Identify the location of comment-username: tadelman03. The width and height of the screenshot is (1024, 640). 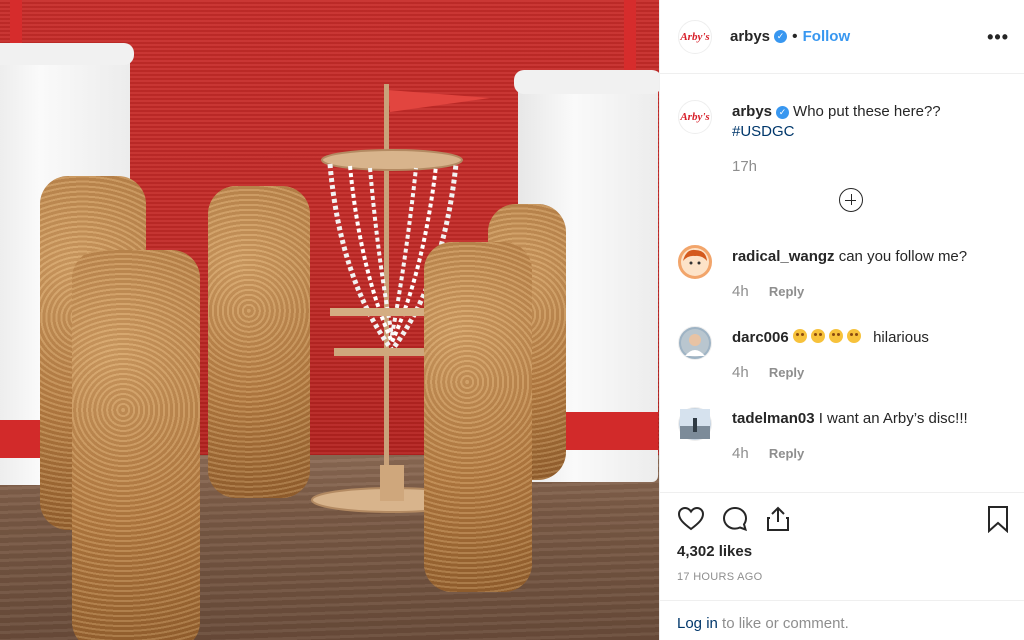
(773, 418).